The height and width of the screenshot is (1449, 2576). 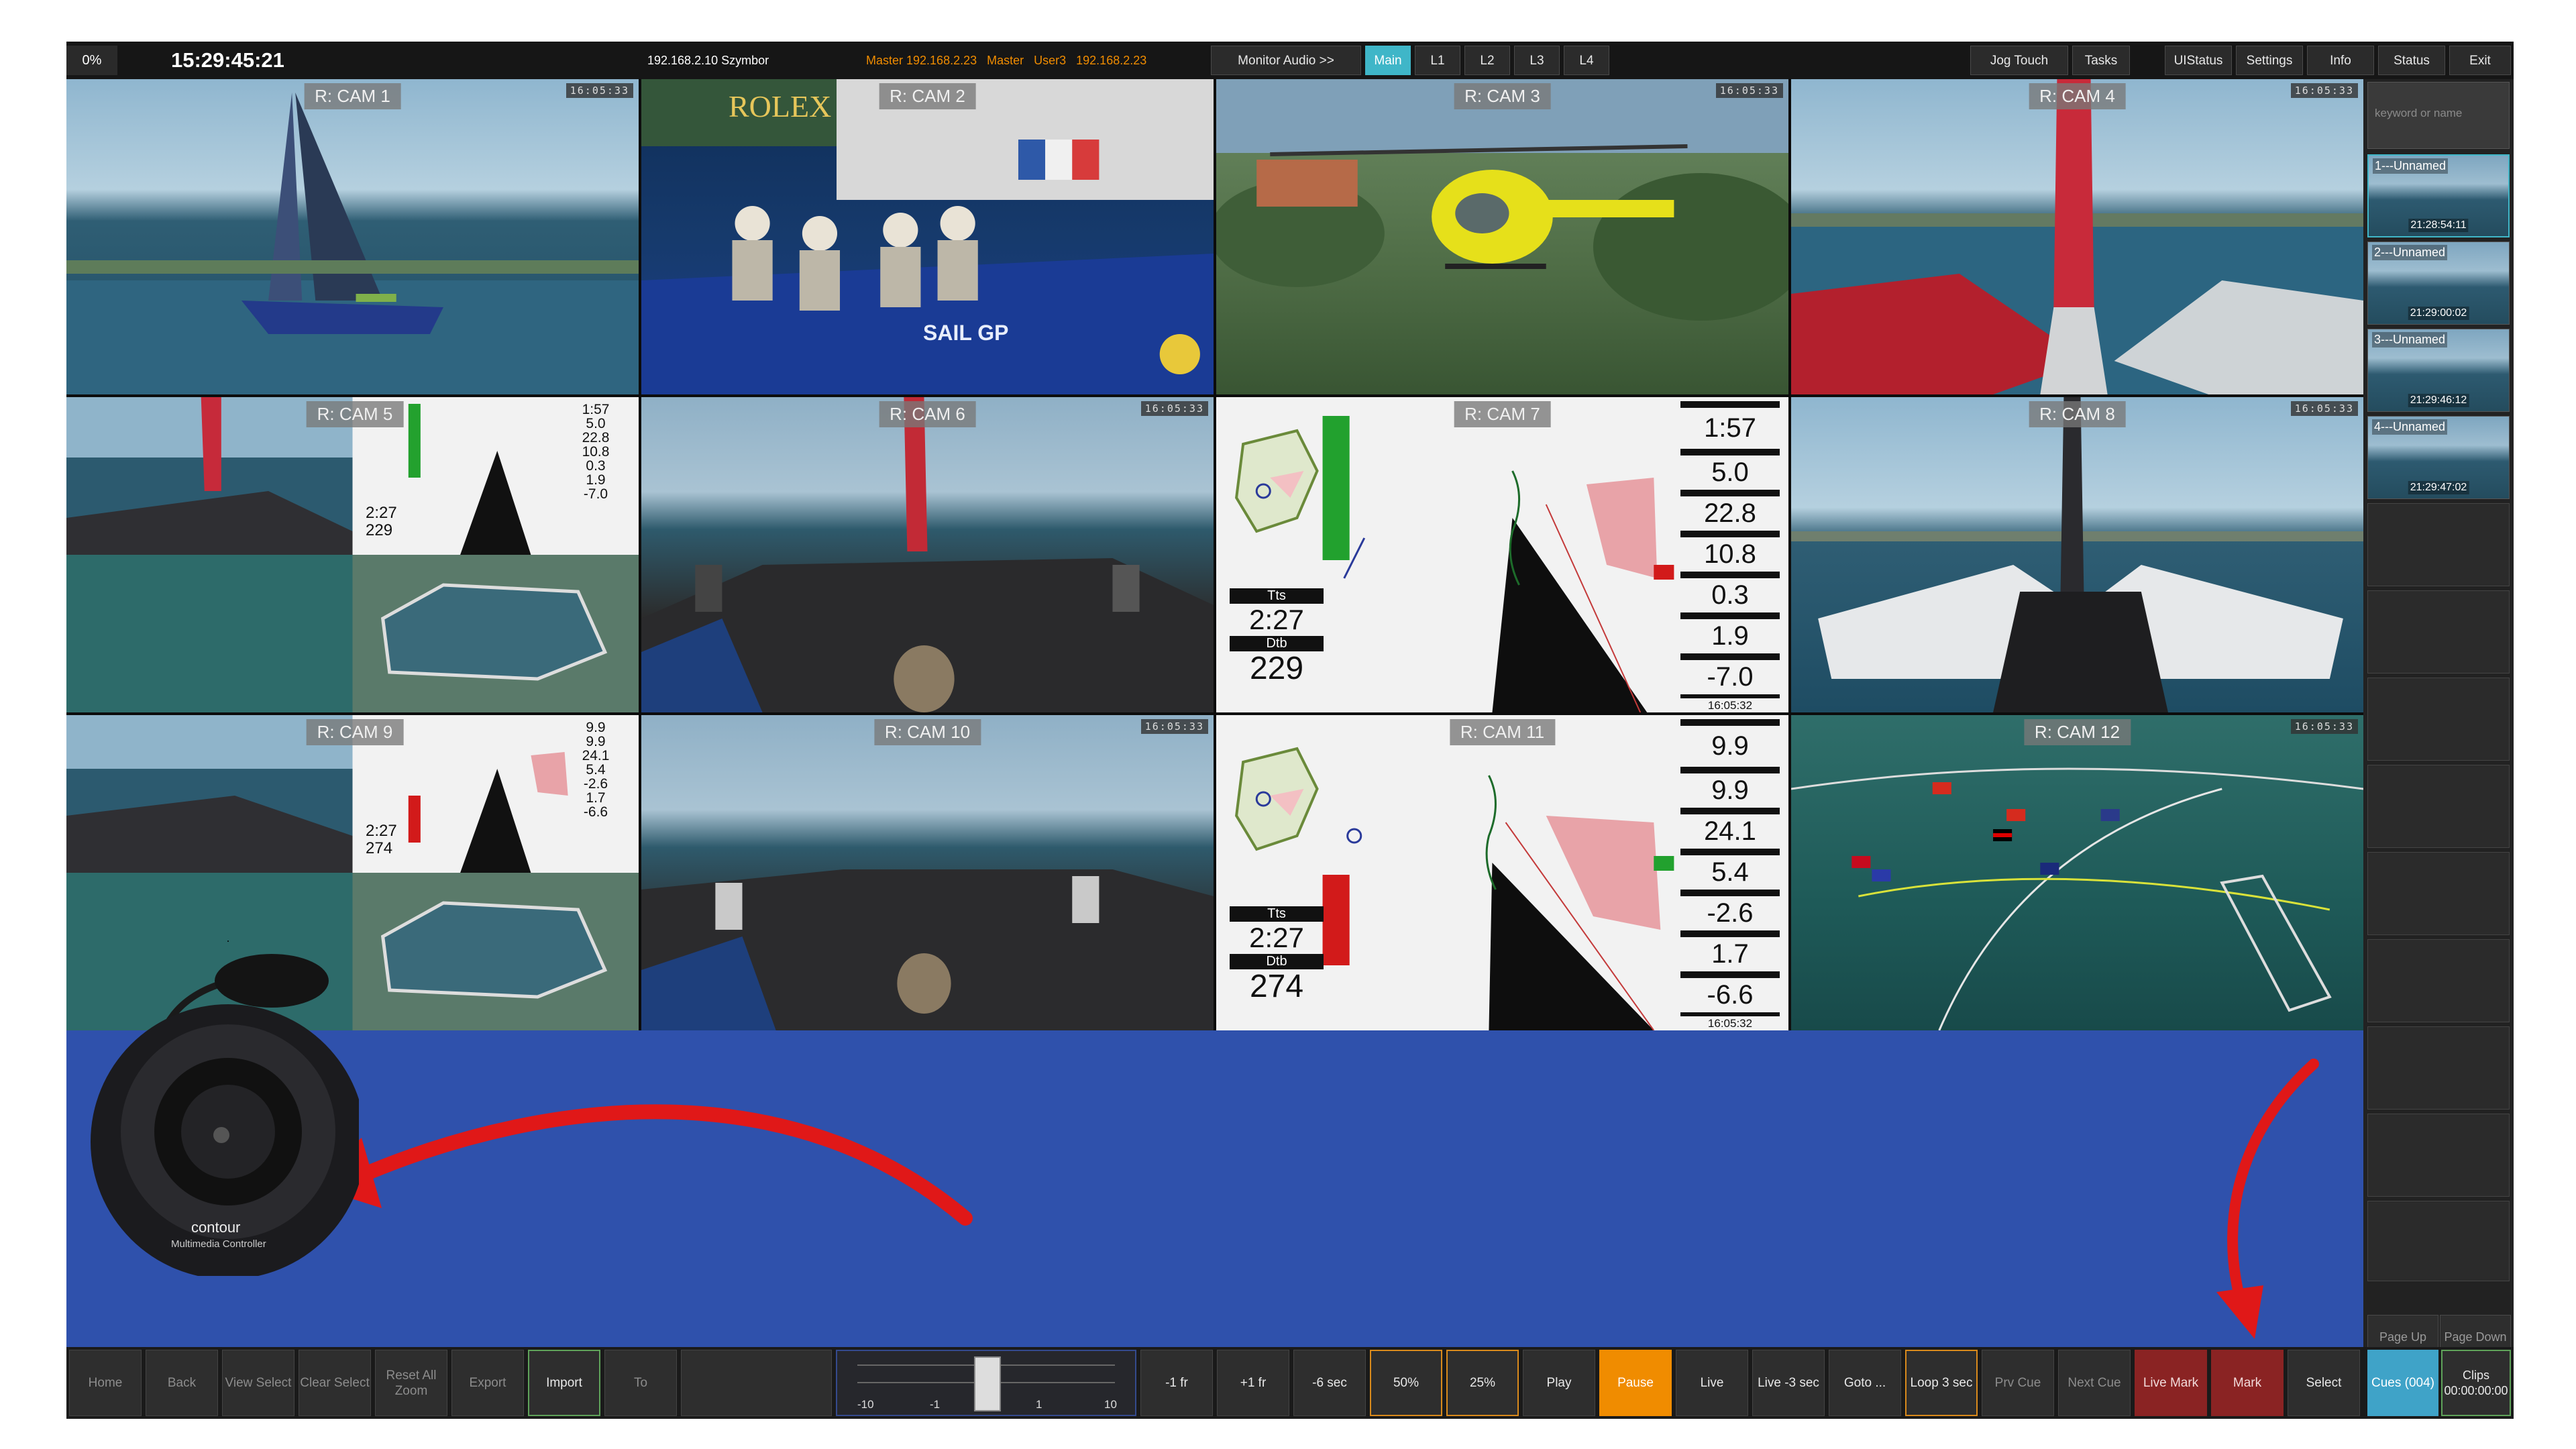 I want to click on jog-tick-label: -10, so click(x=865, y=1404).